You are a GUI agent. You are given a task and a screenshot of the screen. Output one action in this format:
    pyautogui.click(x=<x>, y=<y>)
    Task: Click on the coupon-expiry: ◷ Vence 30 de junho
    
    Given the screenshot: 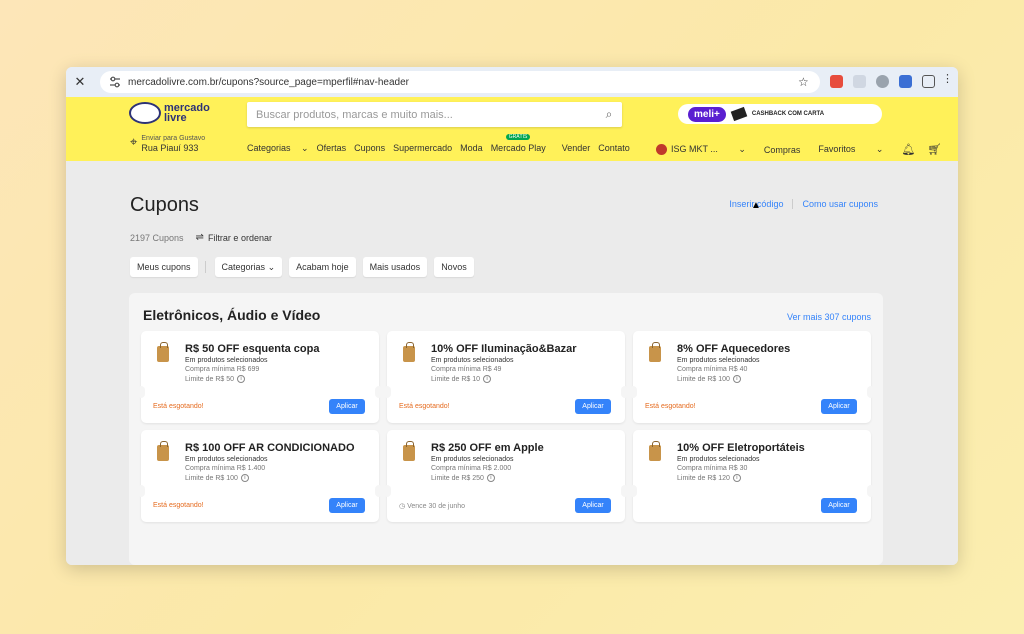 What is the action you would take?
    pyautogui.click(x=432, y=506)
    